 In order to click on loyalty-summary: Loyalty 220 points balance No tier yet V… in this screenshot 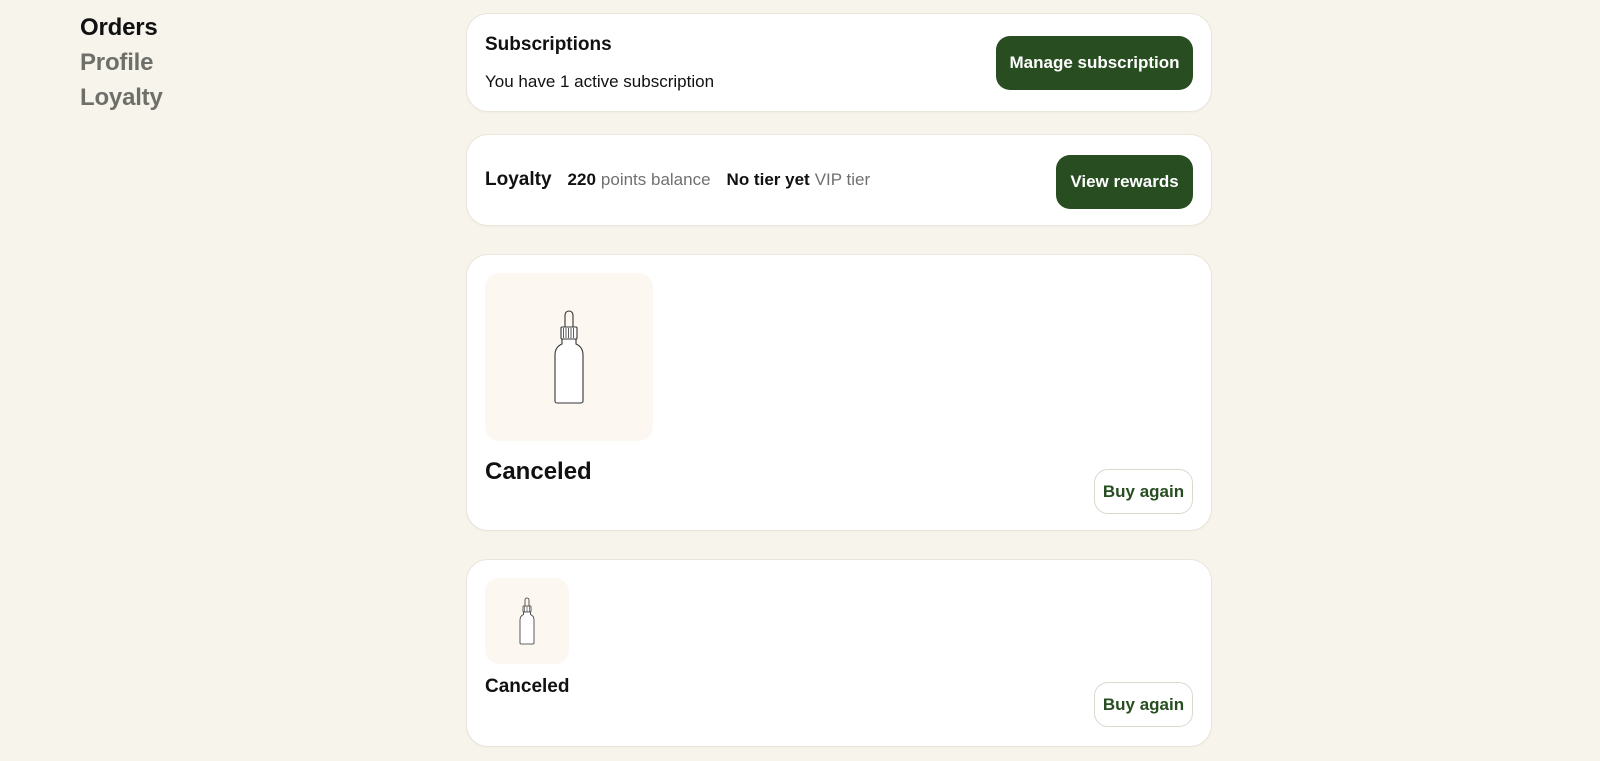, I will do `click(685, 180)`.